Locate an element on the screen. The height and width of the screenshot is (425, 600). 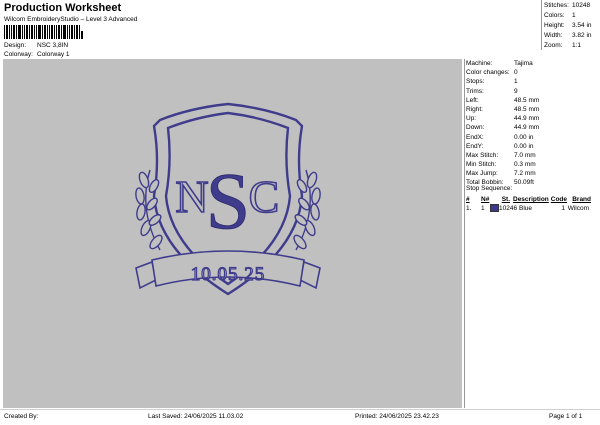
laurel-left is located at coordinates (149, 210).